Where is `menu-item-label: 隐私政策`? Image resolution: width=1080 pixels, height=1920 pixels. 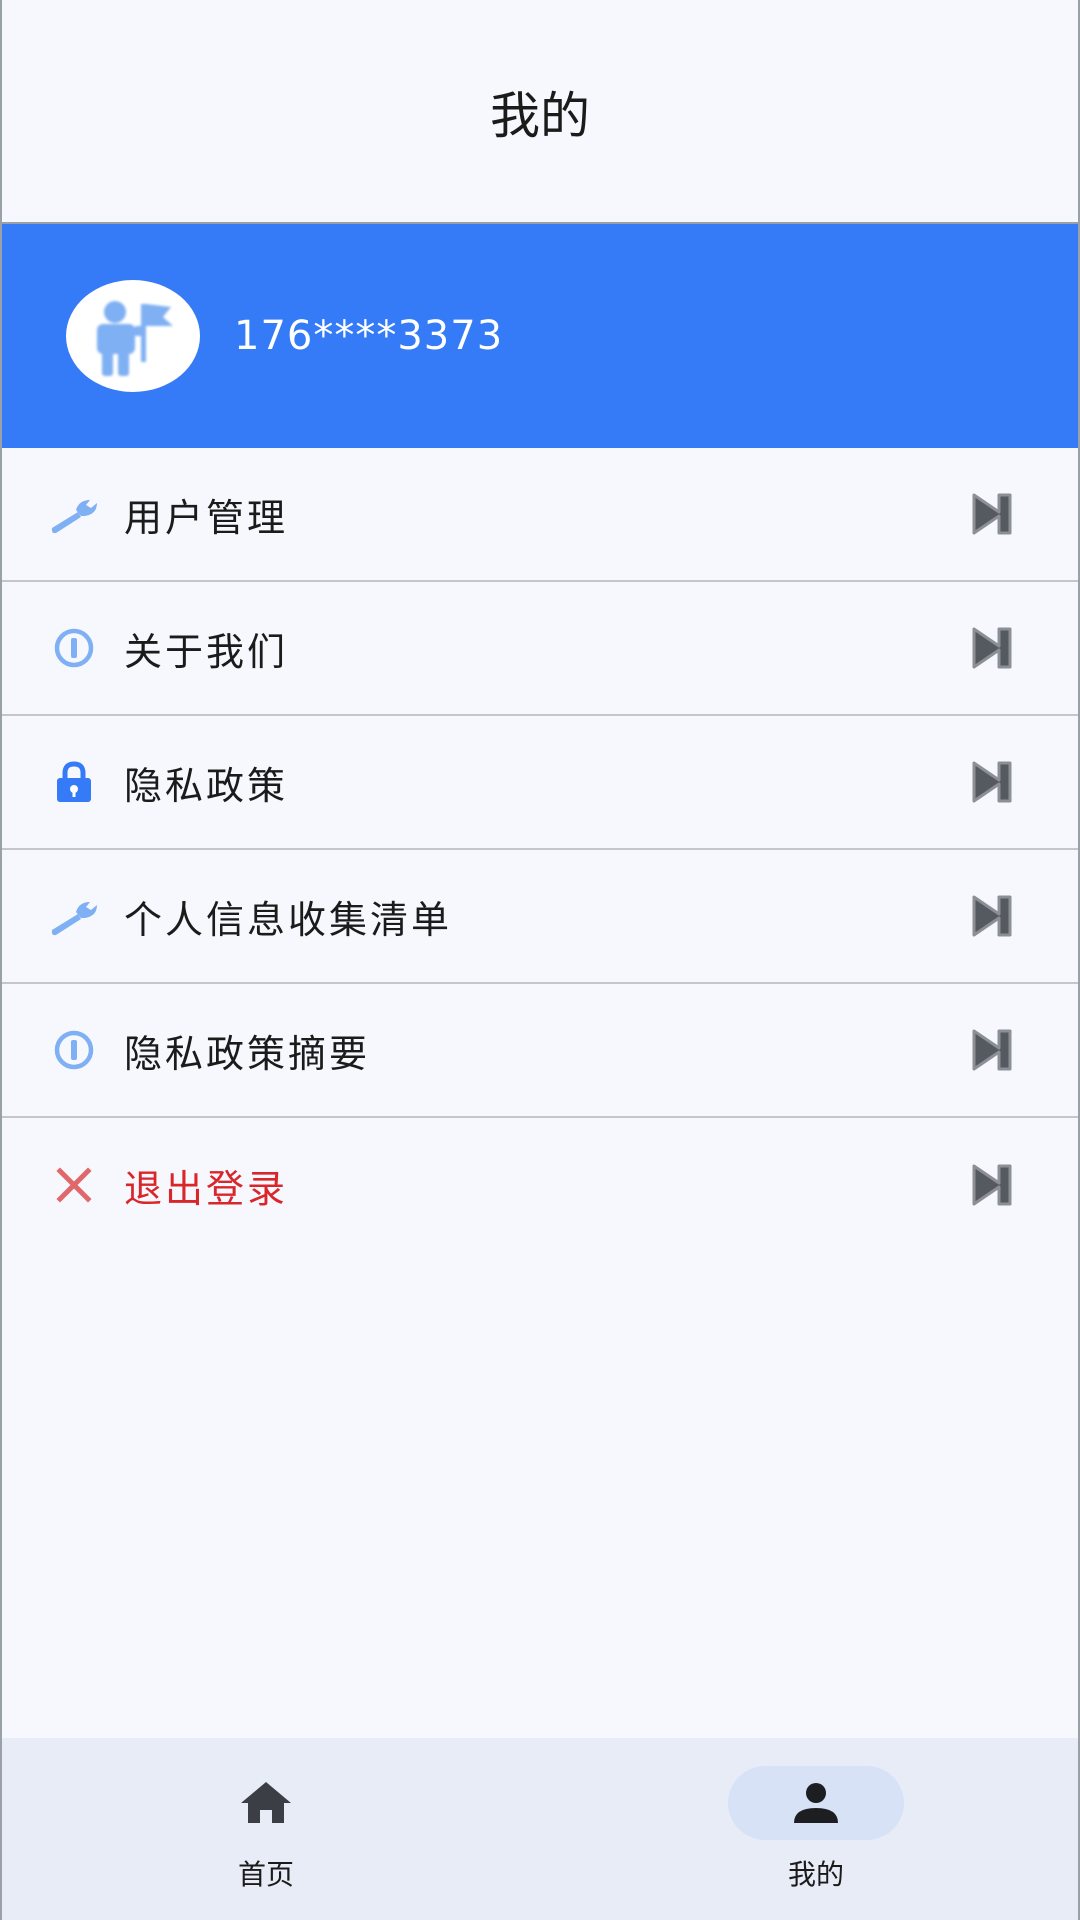 menu-item-label: 隐私政策 is located at coordinates (206, 785).